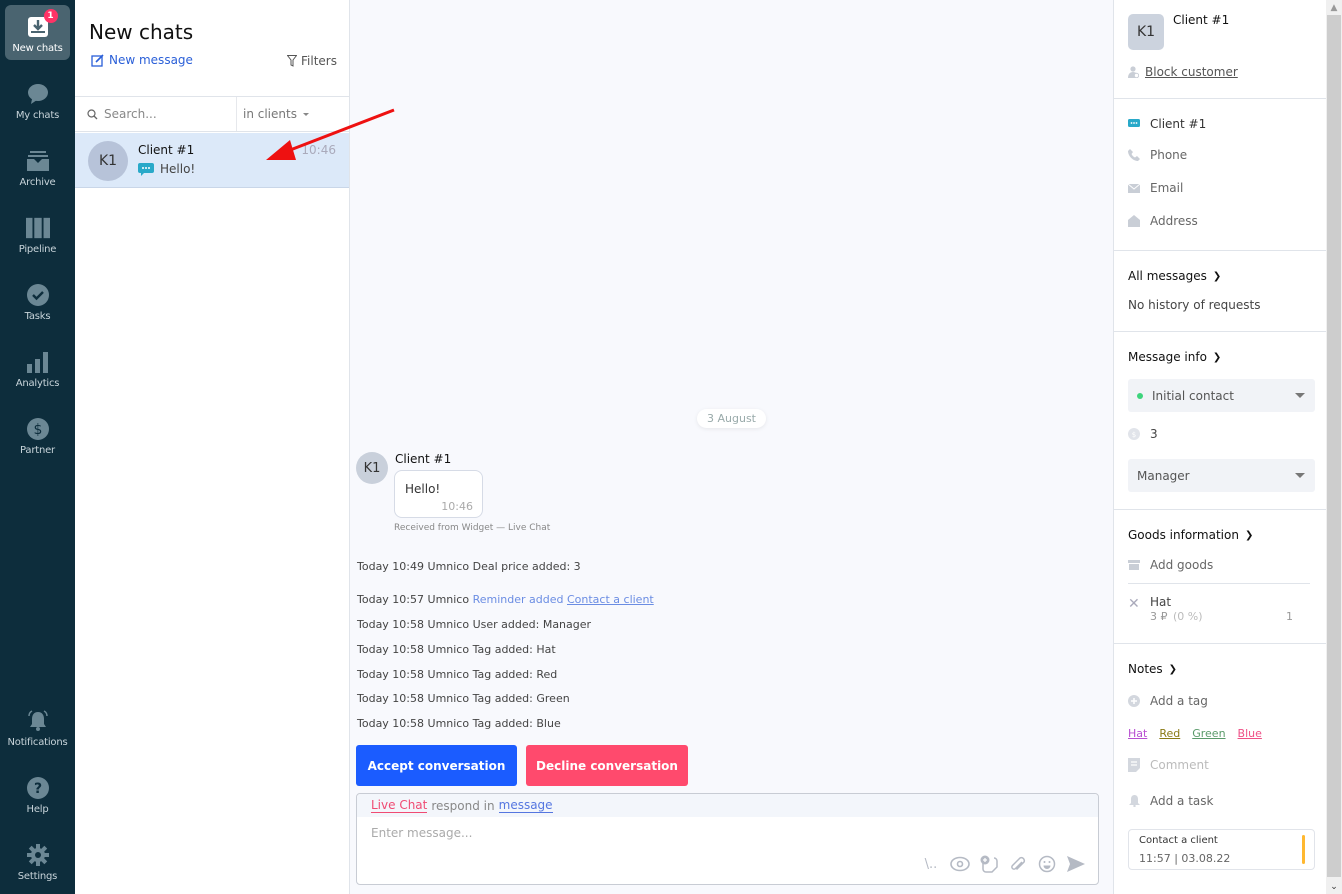  What do you see at coordinates (546, 649) in the screenshot?
I see `event-value: Hat` at bounding box center [546, 649].